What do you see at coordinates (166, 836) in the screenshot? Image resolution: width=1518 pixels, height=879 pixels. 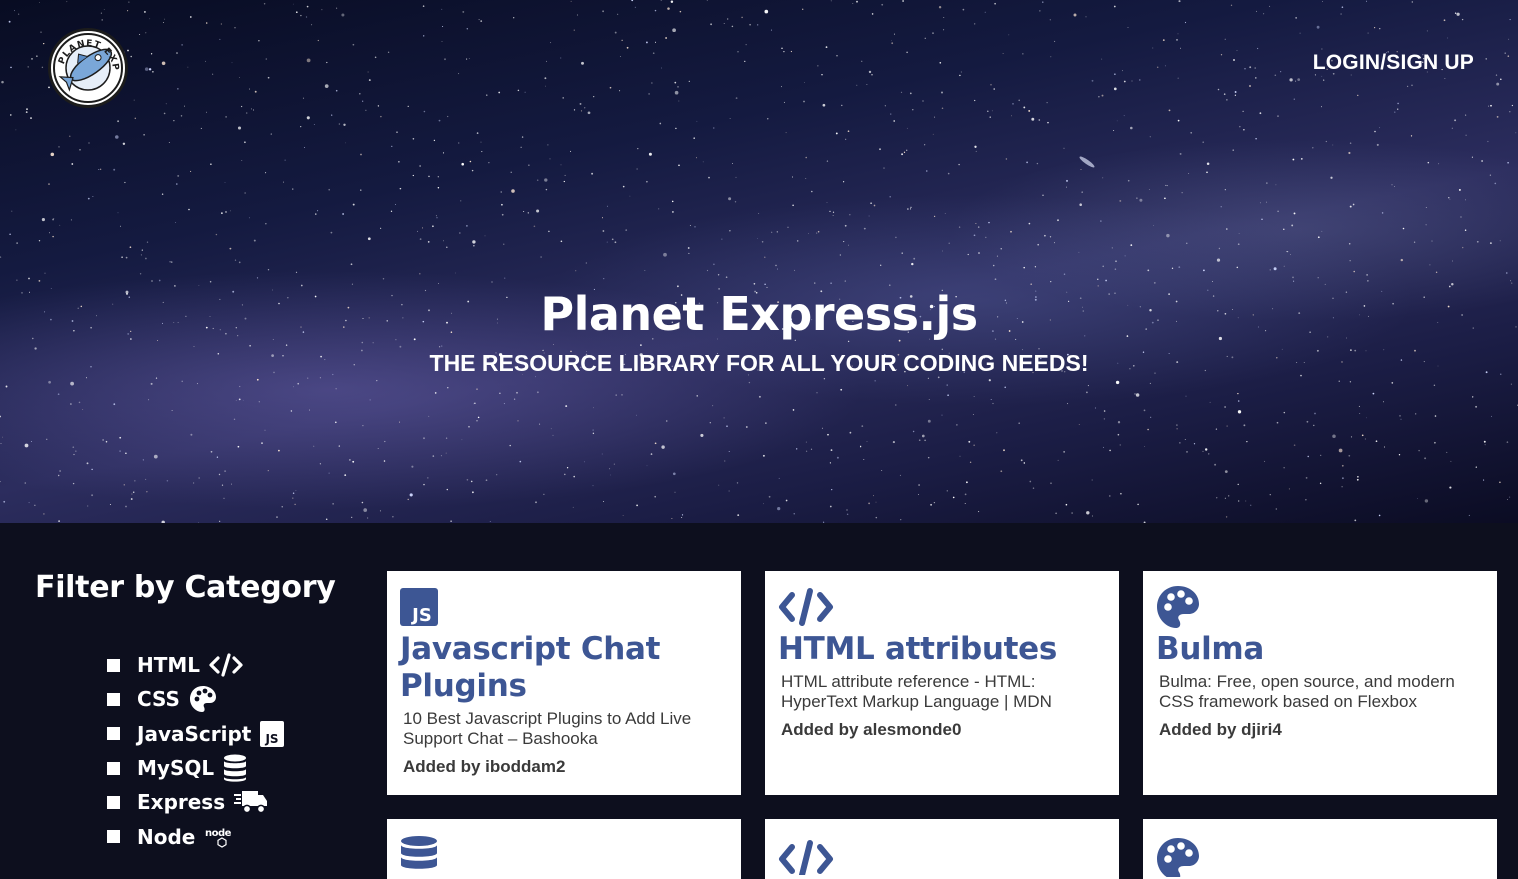 I see `filter-label-node: Node` at bounding box center [166, 836].